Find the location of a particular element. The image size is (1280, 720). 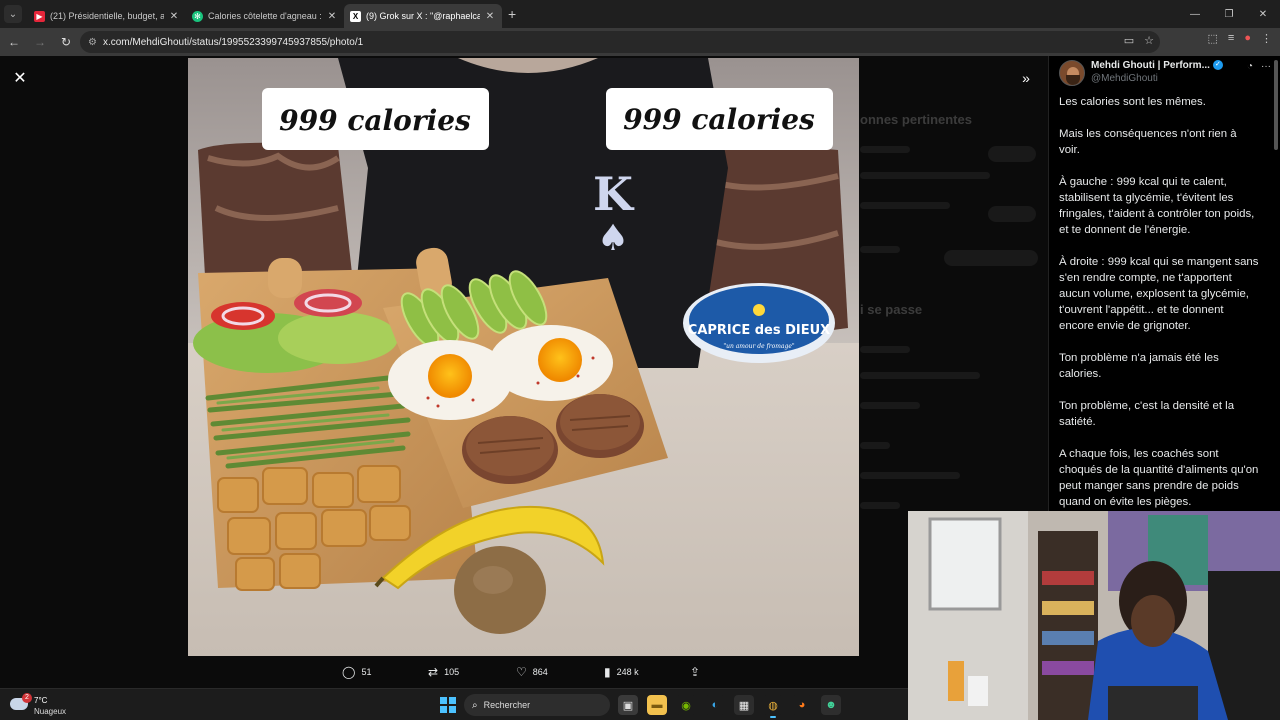

close-window-icon: ✕ is located at coordinates (1263, 14).